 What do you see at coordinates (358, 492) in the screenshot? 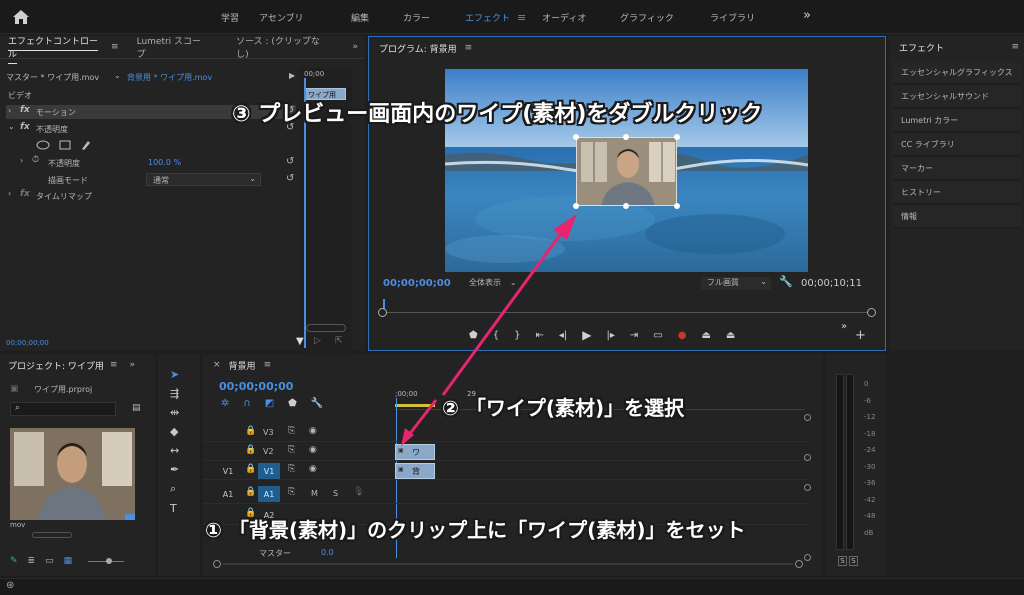
I see `microphone-icon: 🎙` at bounding box center [358, 492].